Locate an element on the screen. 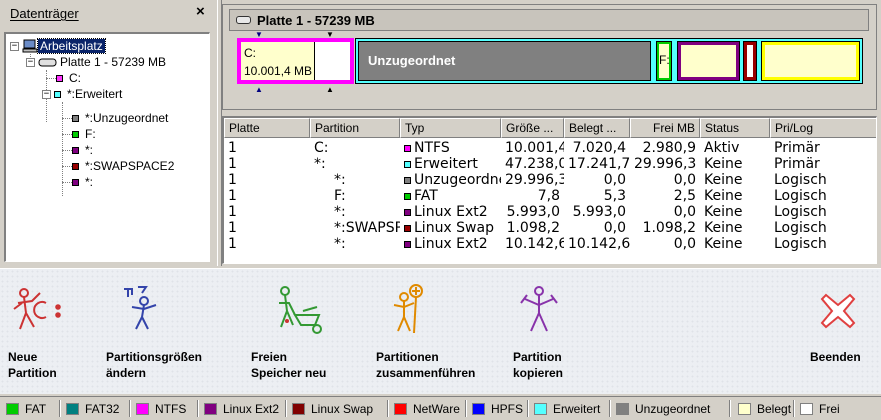 This screenshot has width=881, height=420. legend-label: Linux Swap is located at coordinates (342, 409).